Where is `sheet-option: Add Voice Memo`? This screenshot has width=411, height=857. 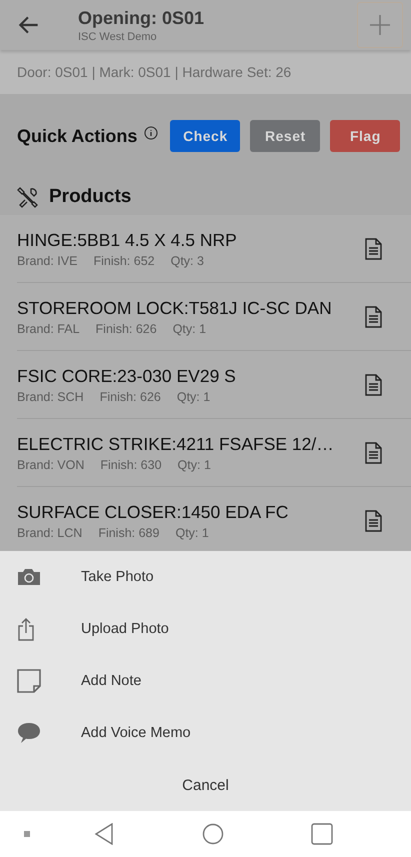 sheet-option: Add Voice Memo is located at coordinates (205, 733).